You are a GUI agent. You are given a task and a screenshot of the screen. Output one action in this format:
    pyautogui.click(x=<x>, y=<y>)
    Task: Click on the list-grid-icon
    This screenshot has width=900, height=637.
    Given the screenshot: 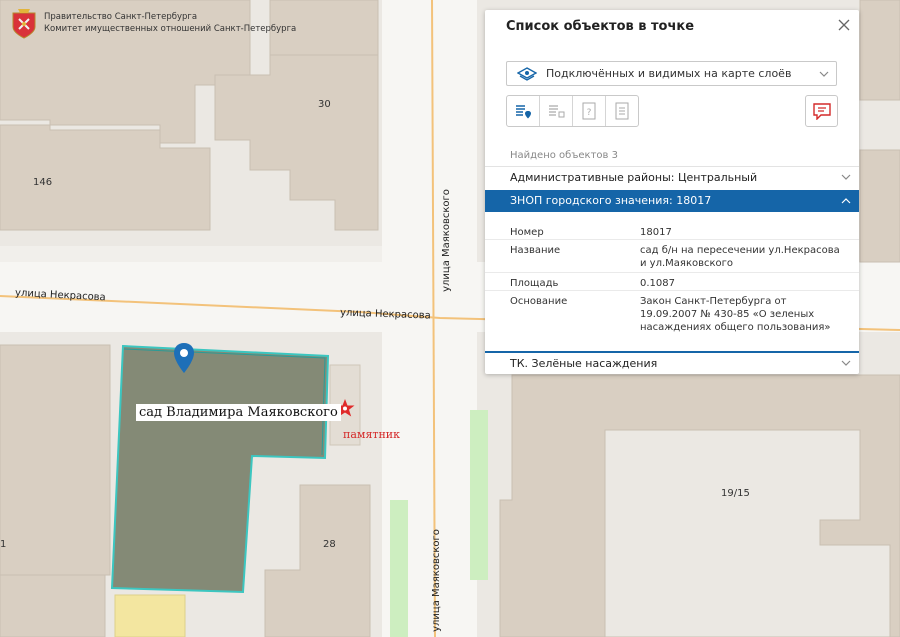 What is the action you would take?
    pyautogui.click(x=557, y=111)
    